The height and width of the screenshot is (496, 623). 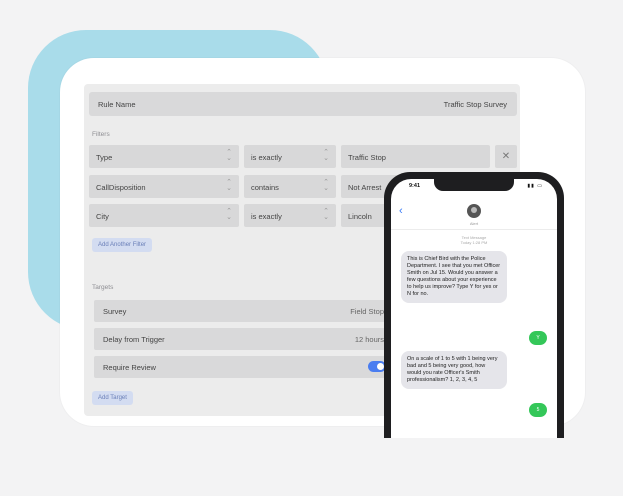 What do you see at coordinates (244, 367) in the screenshot?
I see `require-review-row: Require Review` at bounding box center [244, 367].